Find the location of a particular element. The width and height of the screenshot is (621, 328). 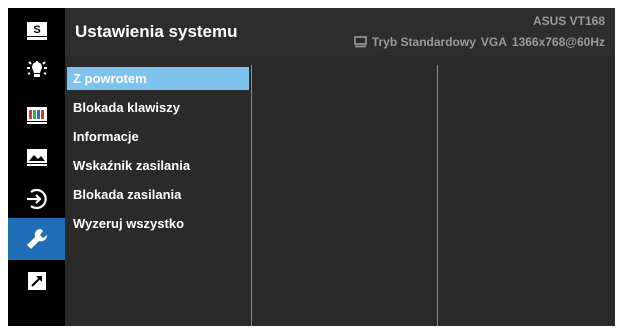

resolution-label: 1366x768@60Hz is located at coordinates (558, 42).